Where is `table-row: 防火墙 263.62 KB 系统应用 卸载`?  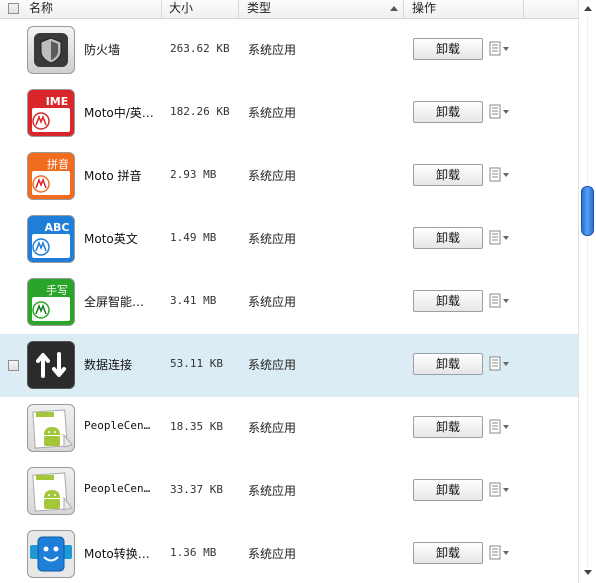
table-row: 防火墙 263.62 KB 系统应用 卸载 is located at coordinates (289, 50).